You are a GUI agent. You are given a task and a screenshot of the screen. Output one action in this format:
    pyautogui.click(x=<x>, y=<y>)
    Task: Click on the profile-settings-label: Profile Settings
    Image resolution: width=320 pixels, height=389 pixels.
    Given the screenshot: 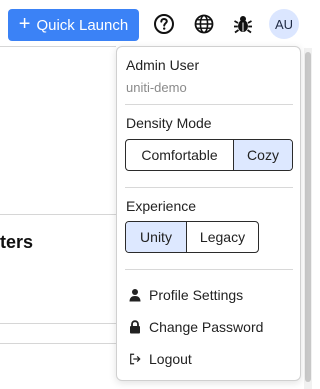 What is the action you would take?
    pyautogui.click(x=196, y=295)
    